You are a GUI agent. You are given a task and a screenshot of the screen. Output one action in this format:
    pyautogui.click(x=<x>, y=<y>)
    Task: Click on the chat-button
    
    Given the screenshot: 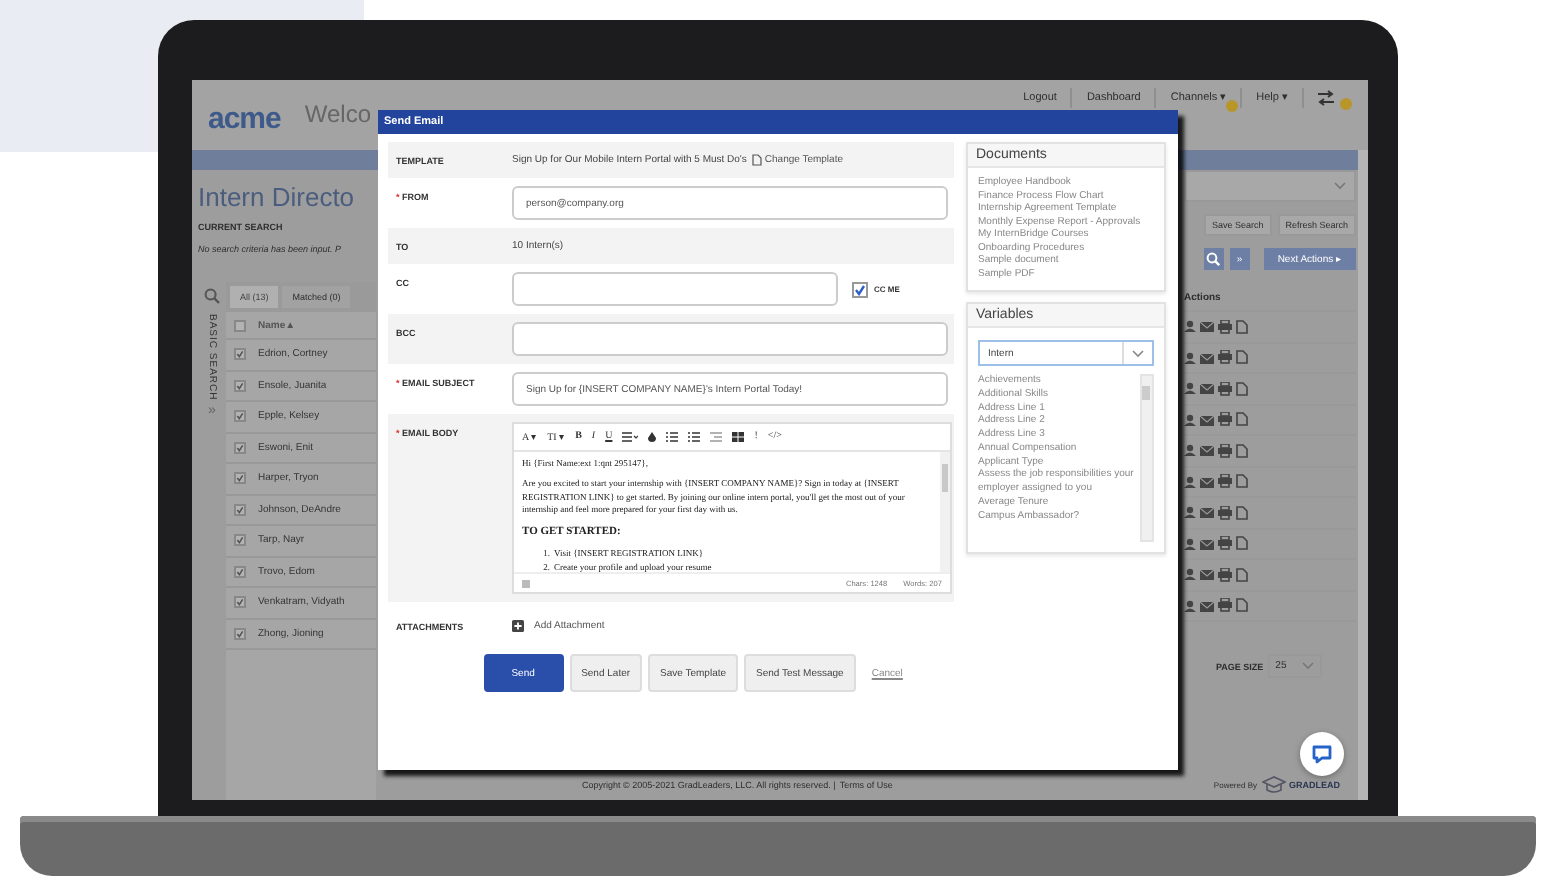 What is the action you would take?
    pyautogui.click(x=1322, y=754)
    